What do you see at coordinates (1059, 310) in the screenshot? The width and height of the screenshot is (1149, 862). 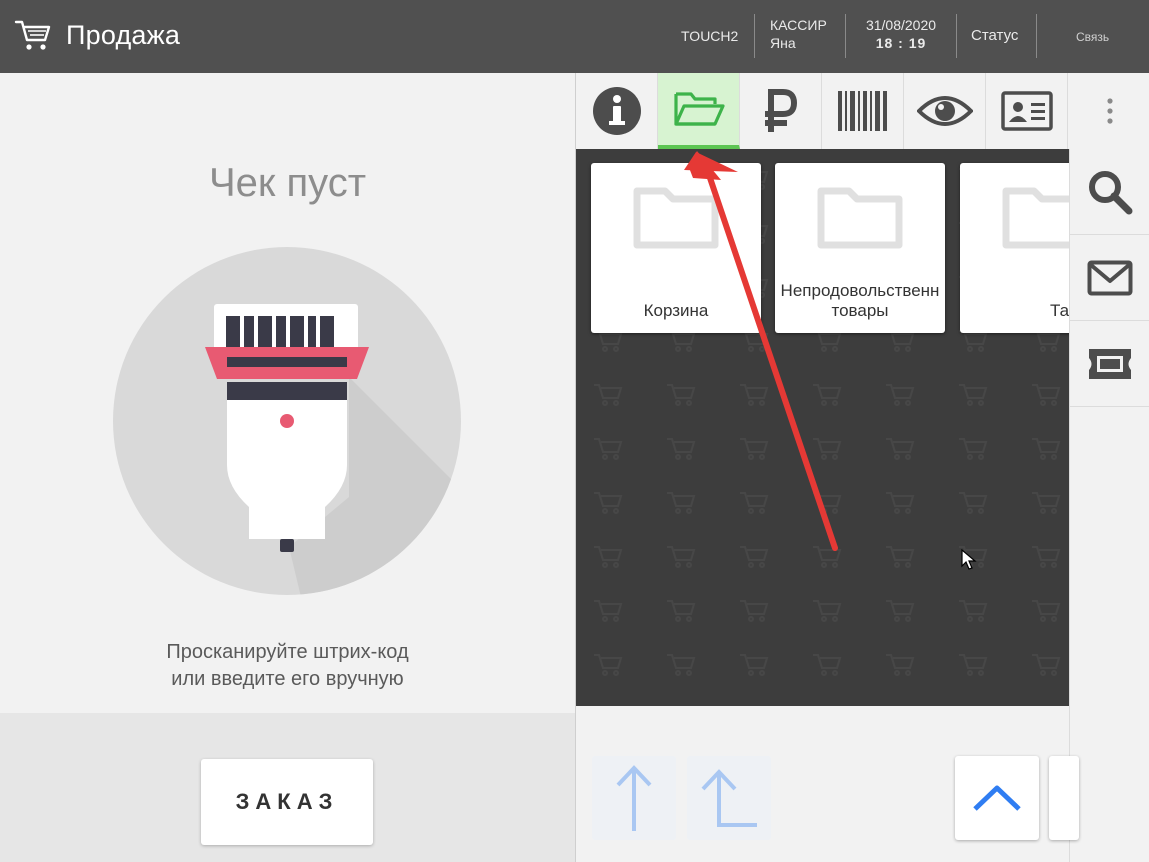 I see `folder-label: Тара` at bounding box center [1059, 310].